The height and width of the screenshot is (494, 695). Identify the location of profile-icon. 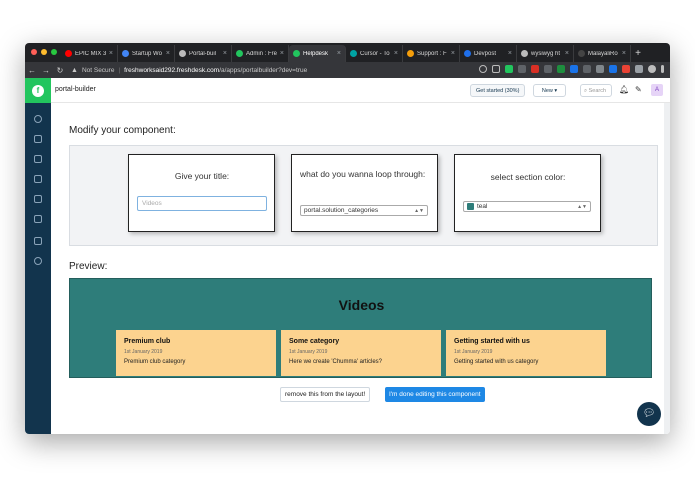
(652, 69).